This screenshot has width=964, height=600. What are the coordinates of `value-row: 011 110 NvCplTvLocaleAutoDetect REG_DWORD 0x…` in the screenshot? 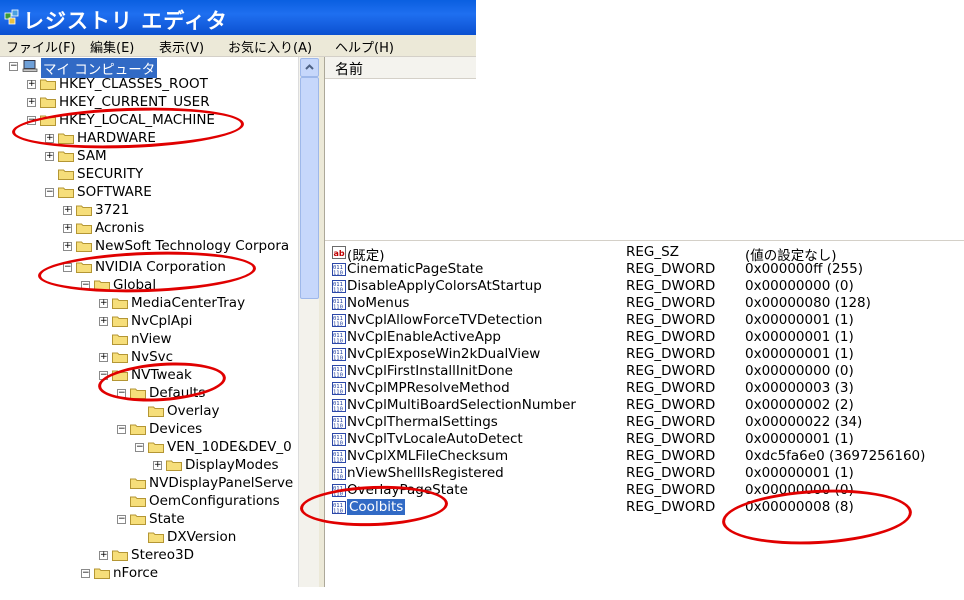 It's located at (644, 439).